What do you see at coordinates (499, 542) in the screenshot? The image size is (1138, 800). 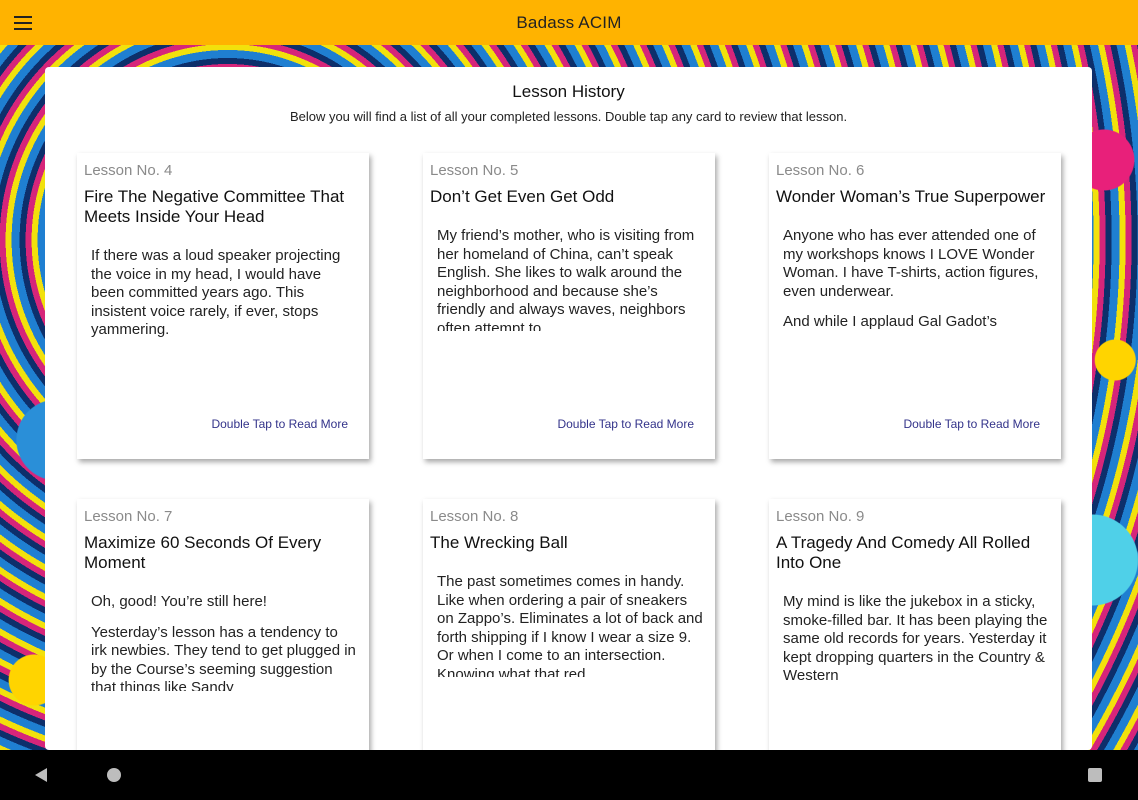 I see `lesson-title: The Wrecking Ball` at bounding box center [499, 542].